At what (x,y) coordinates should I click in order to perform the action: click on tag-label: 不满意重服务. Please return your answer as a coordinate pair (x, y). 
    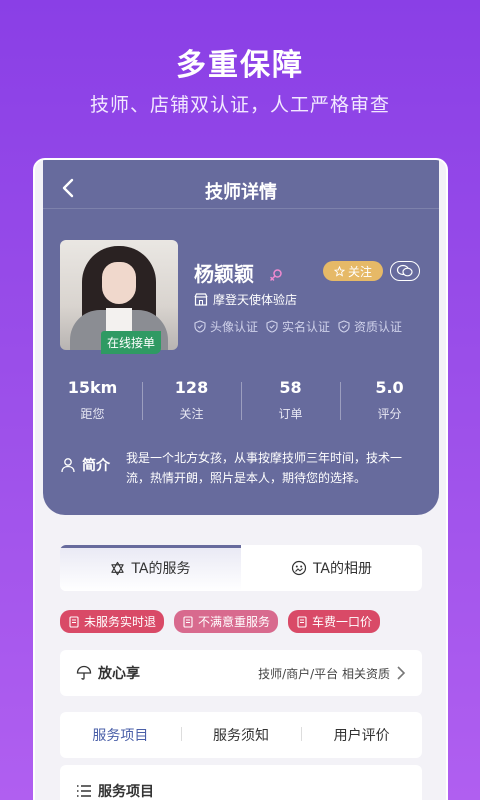
    Looking at the image, I should click on (234, 622).